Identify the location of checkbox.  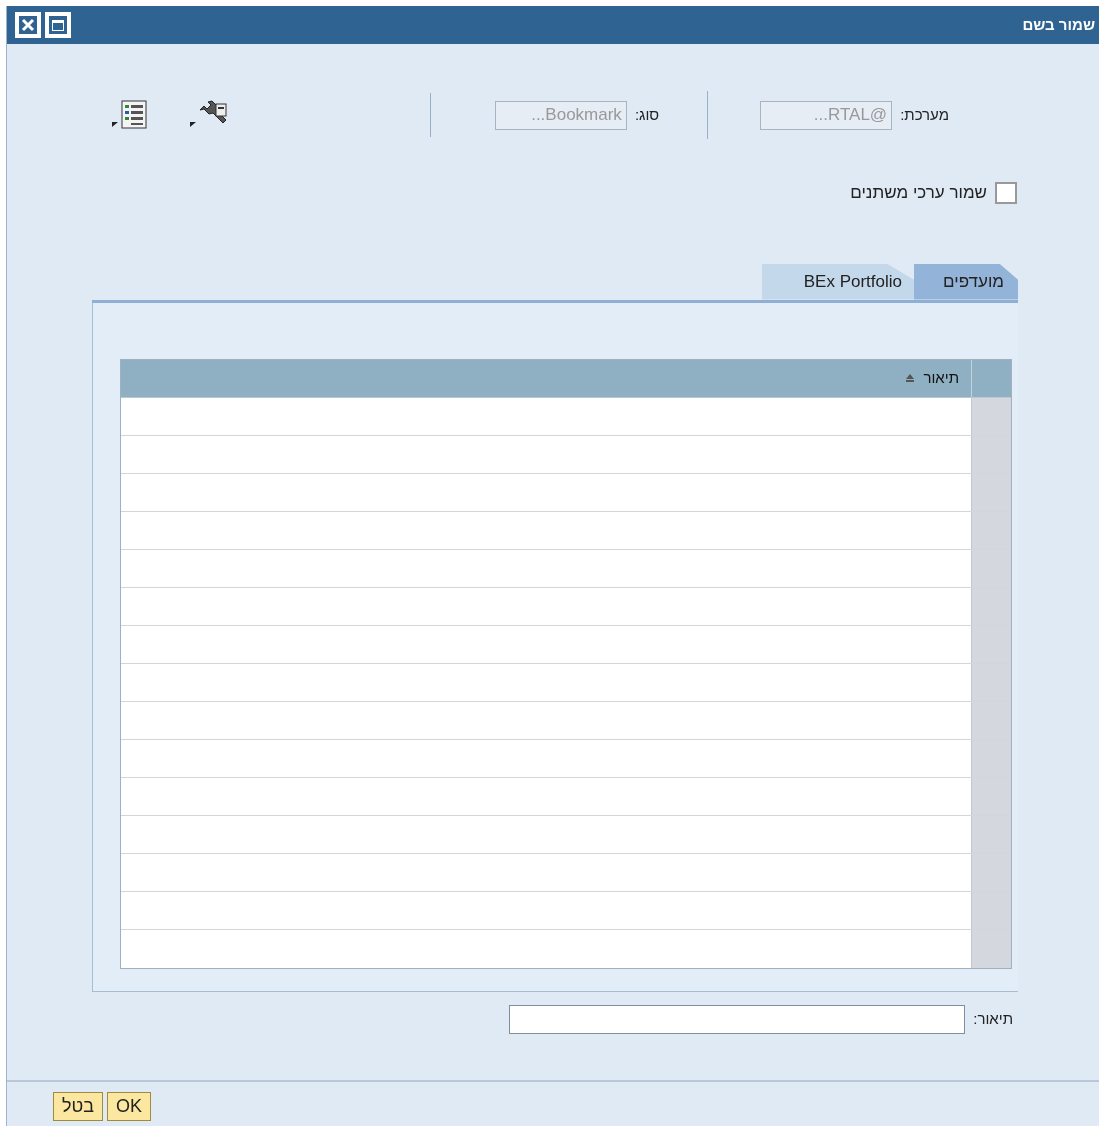
(1006, 192).